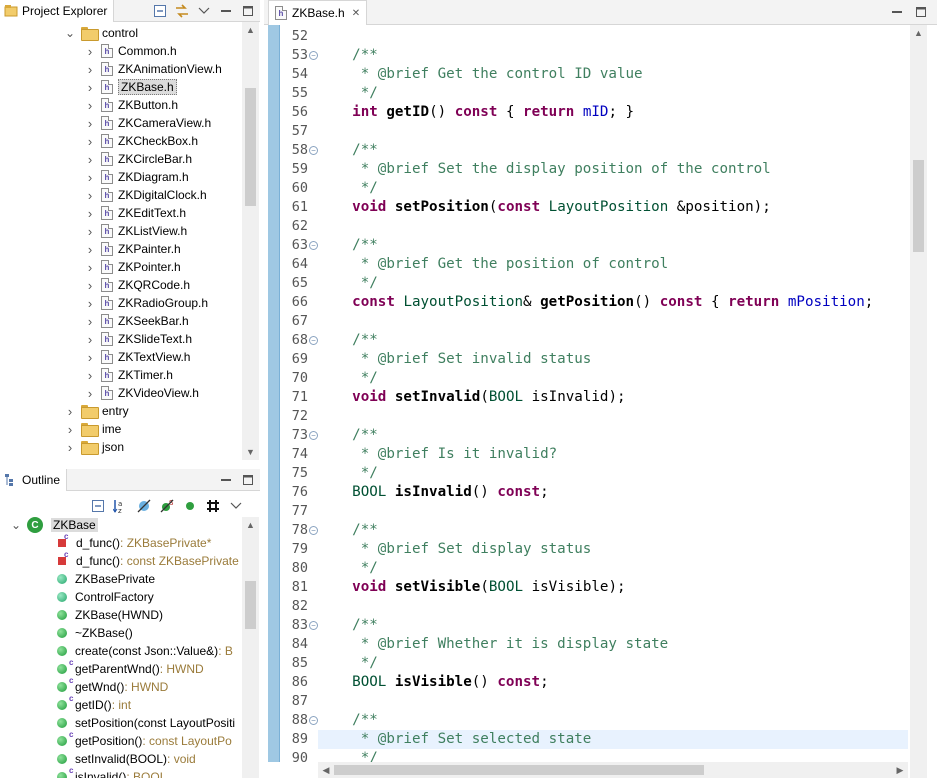 Image resolution: width=937 pixels, height=778 pixels. I want to click on outline-scrollbar: ▲, so click(250, 647).